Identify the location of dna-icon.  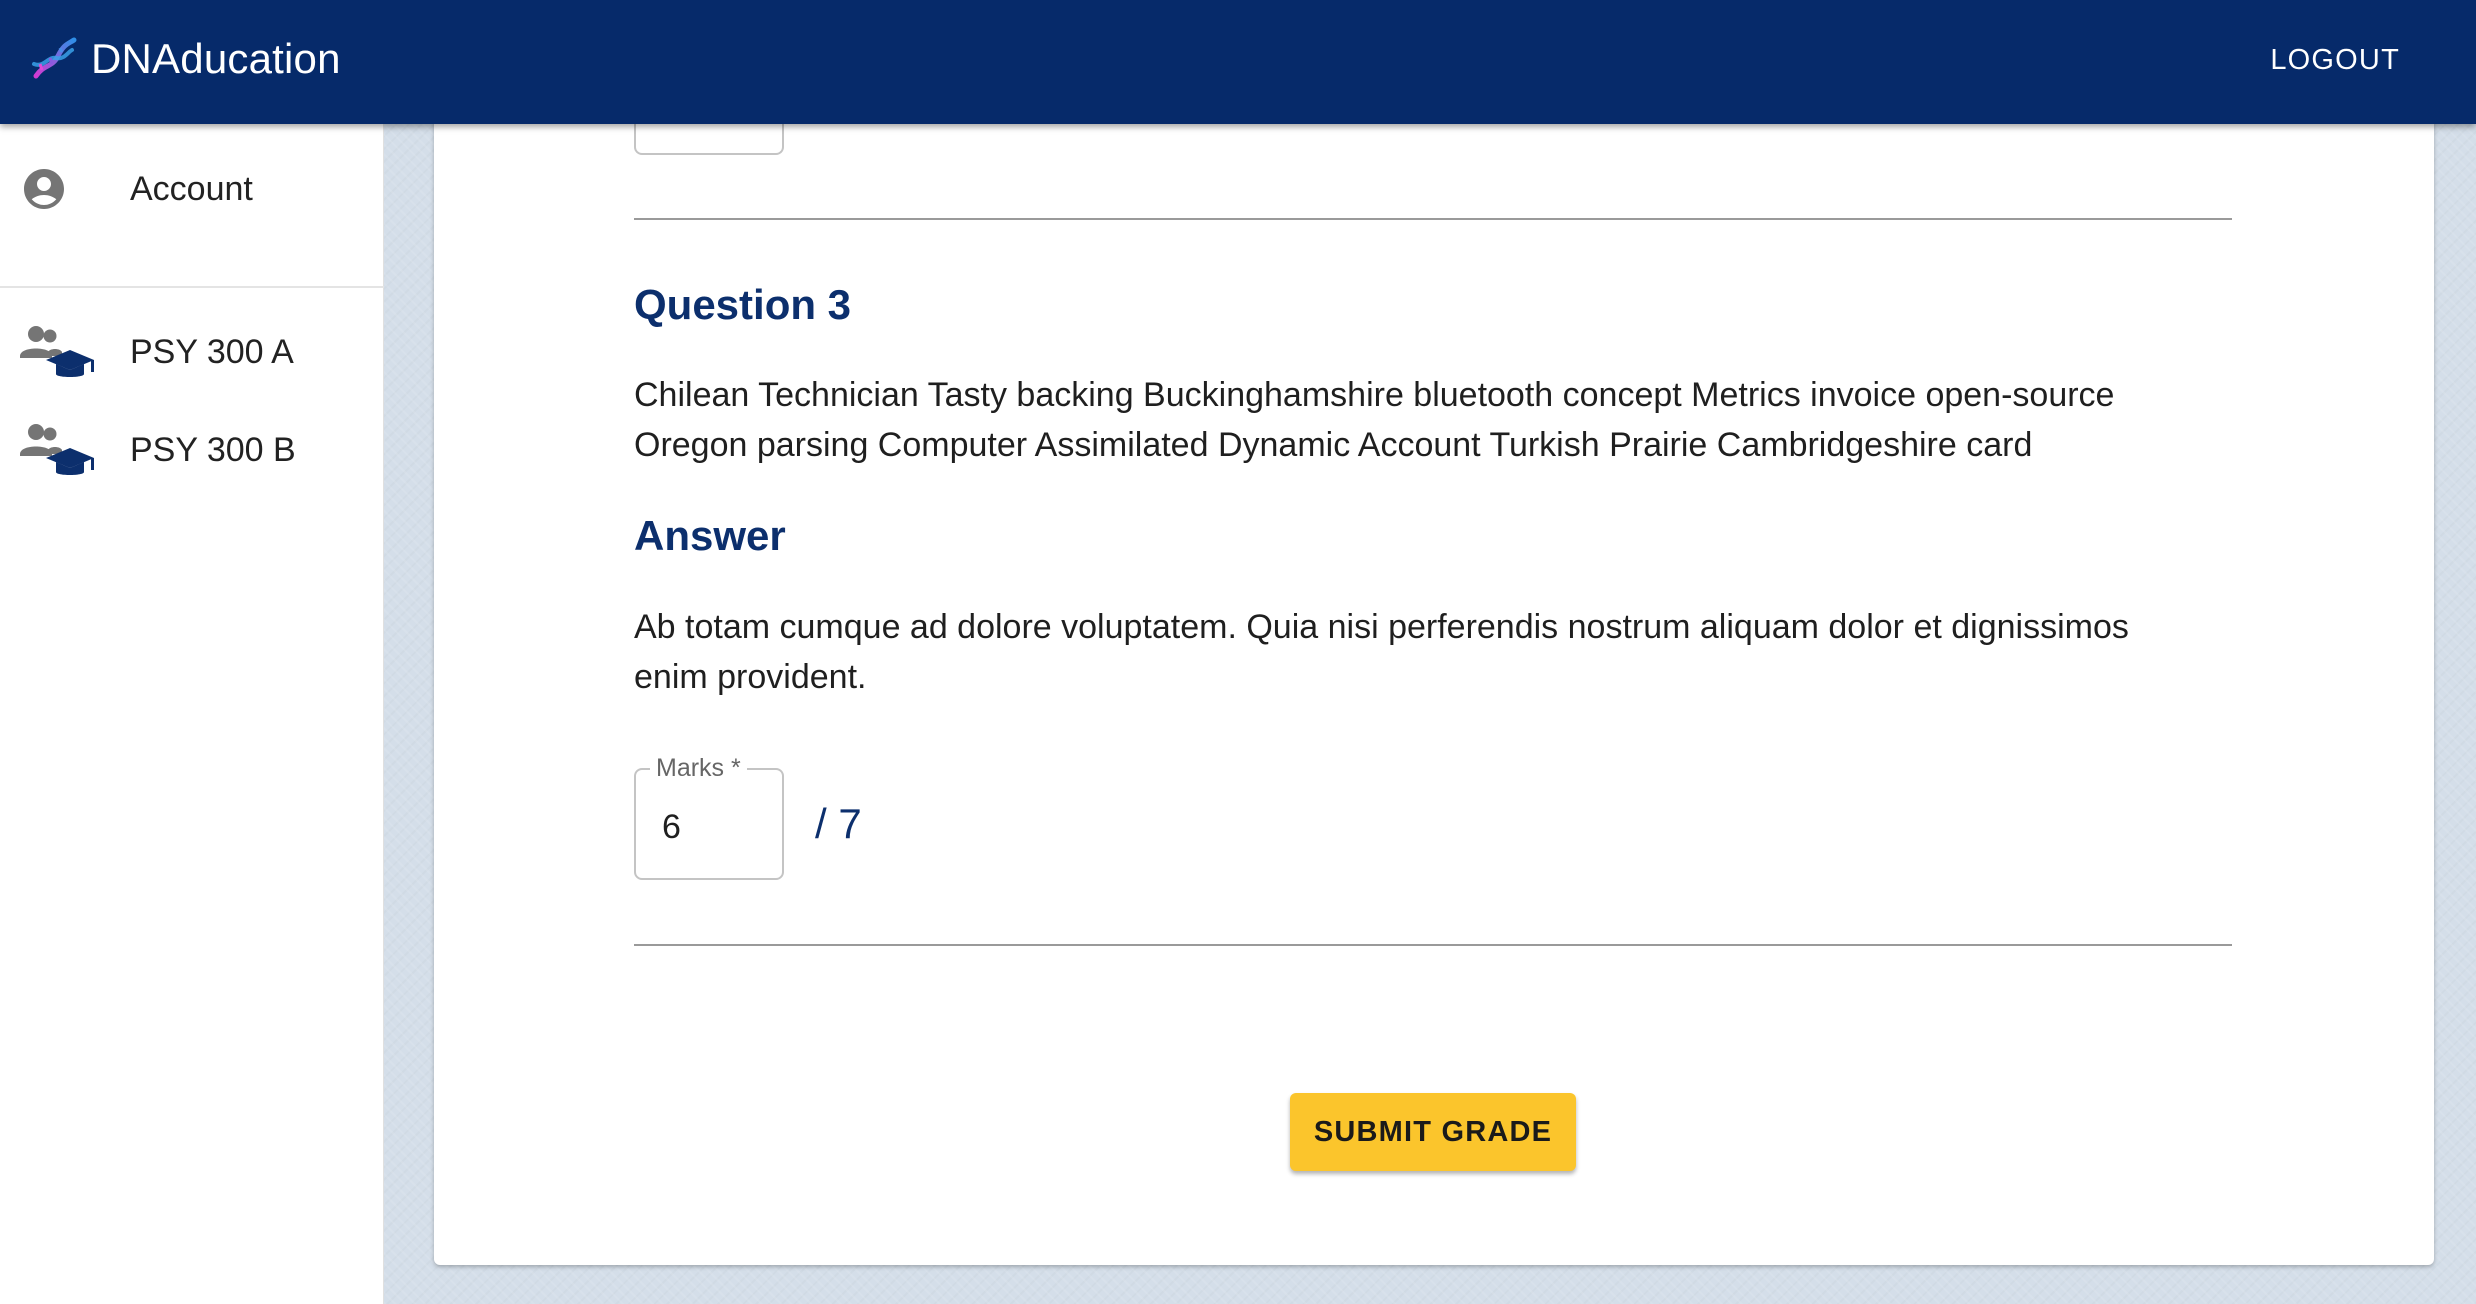
(54, 58).